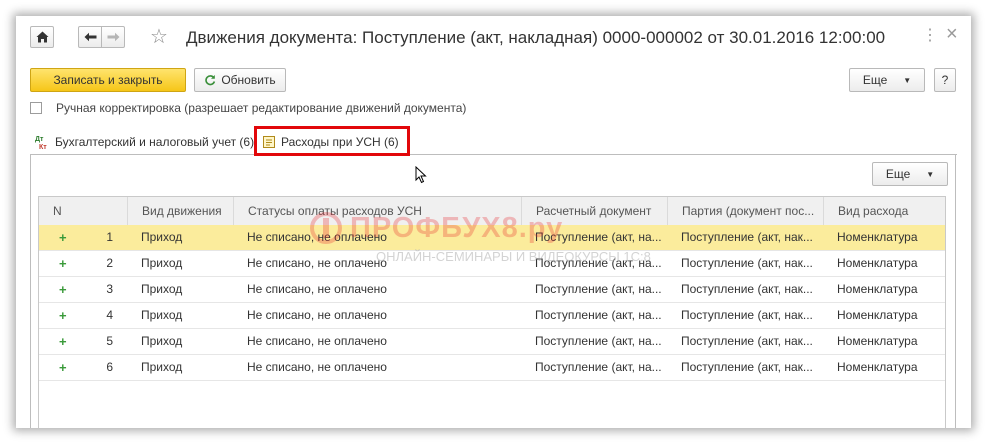 This screenshot has width=991, height=445. What do you see at coordinates (39, 139) in the screenshot?
I see `svg-text: Дт` at bounding box center [39, 139].